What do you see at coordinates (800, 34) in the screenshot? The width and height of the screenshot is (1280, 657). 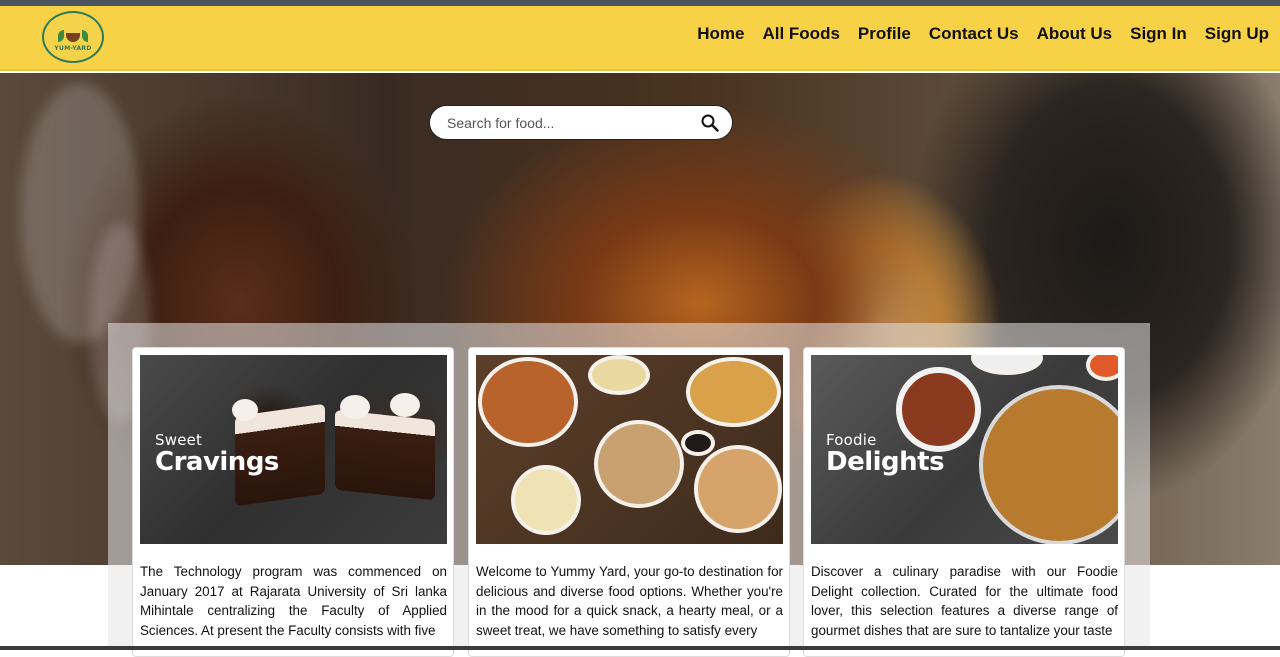 I see `nav-all-foods: All Foods` at bounding box center [800, 34].